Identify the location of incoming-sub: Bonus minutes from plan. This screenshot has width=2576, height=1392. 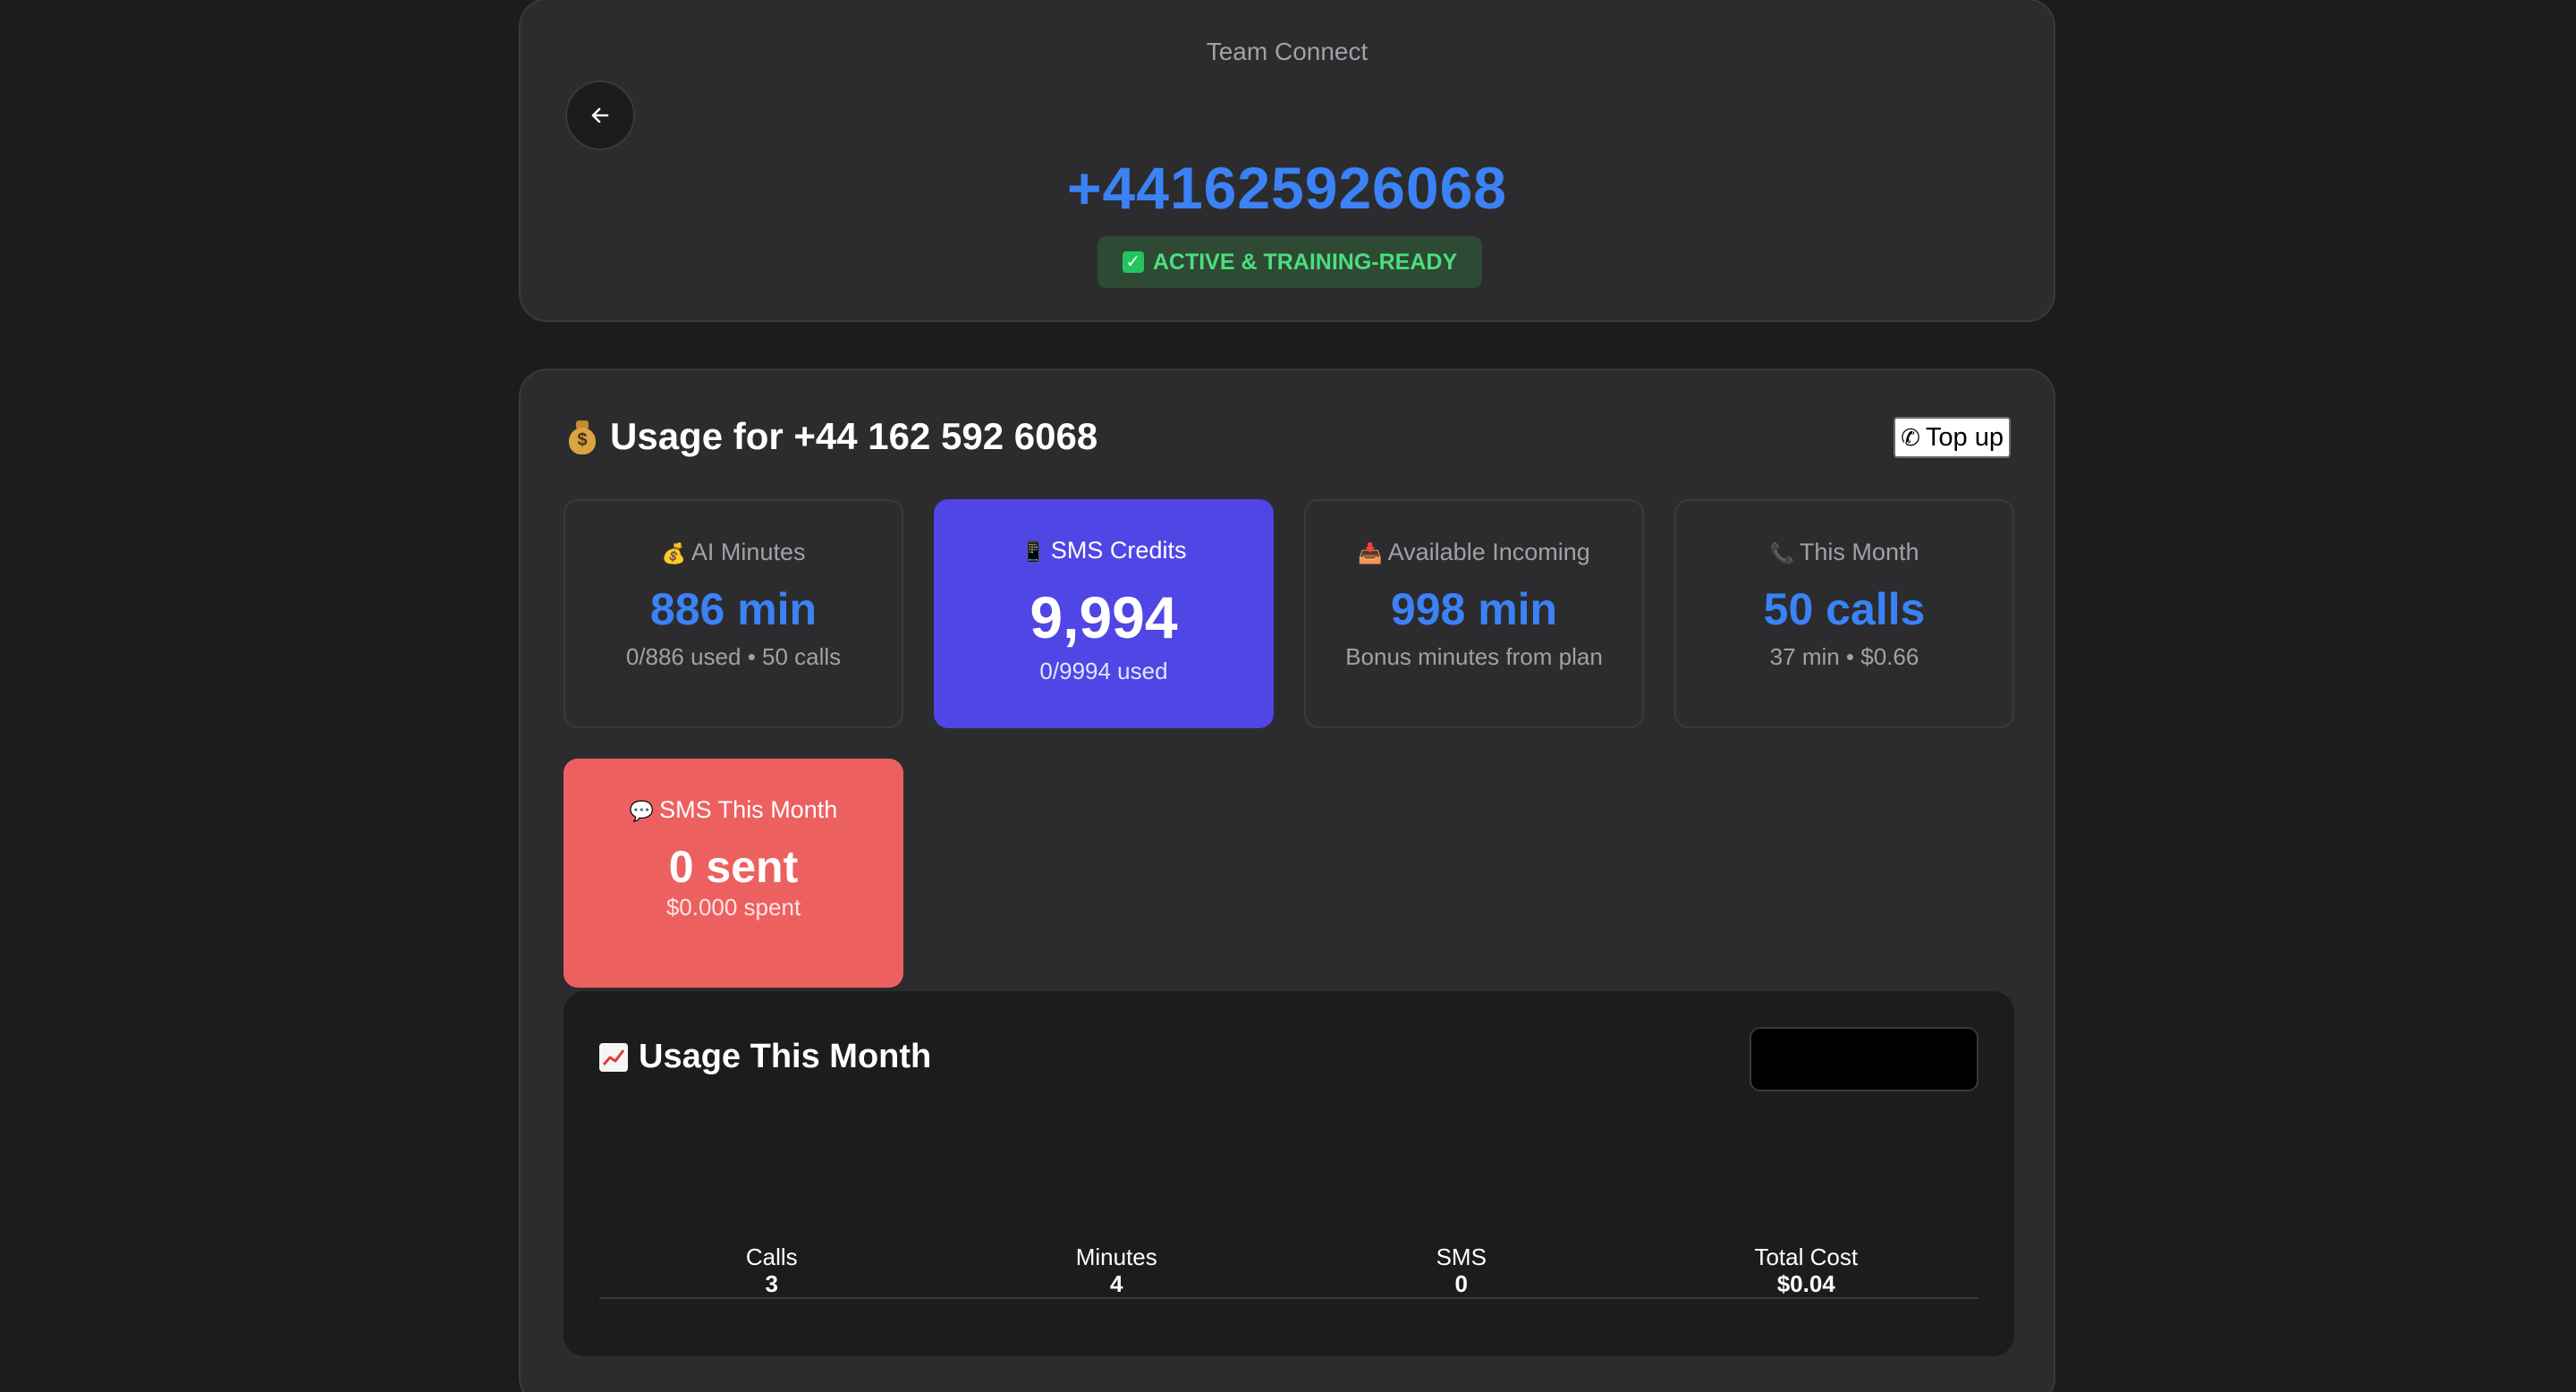
(1474, 656).